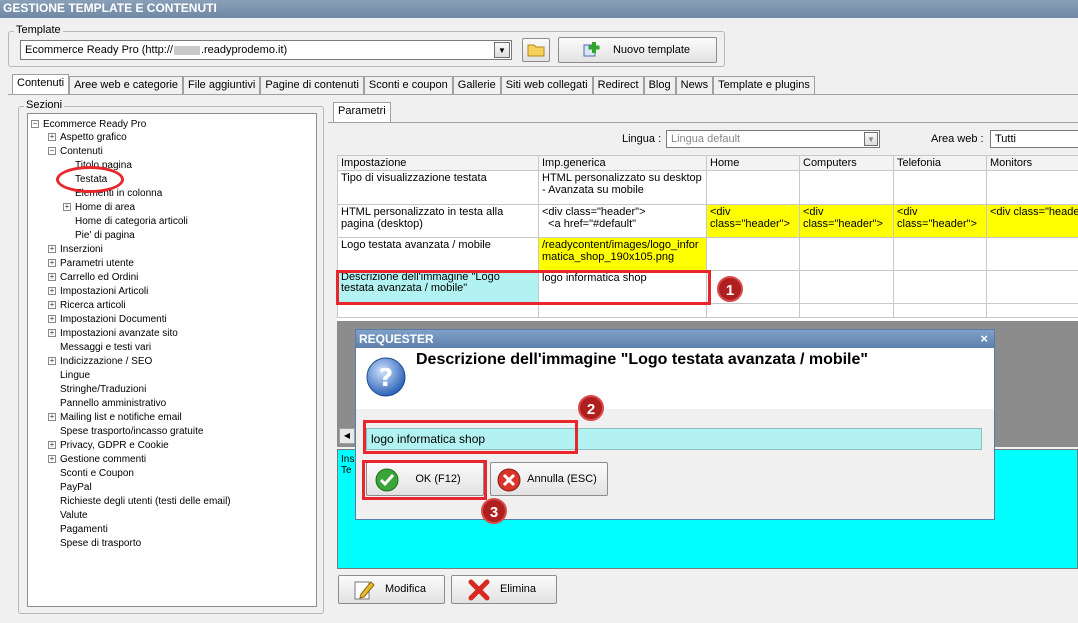 The image size is (1078, 623). What do you see at coordinates (98, 292) in the screenshot?
I see `tree-item: + Impostazioni Articoli` at bounding box center [98, 292].